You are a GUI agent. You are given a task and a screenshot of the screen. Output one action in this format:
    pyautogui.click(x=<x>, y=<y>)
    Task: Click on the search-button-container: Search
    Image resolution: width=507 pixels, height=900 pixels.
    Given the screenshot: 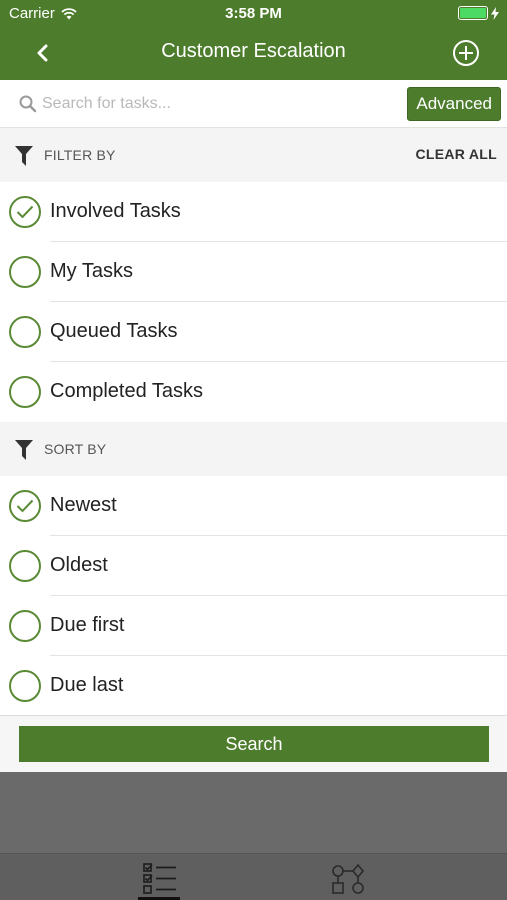 What is the action you would take?
    pyautogui.click(x=253, y=743)
    